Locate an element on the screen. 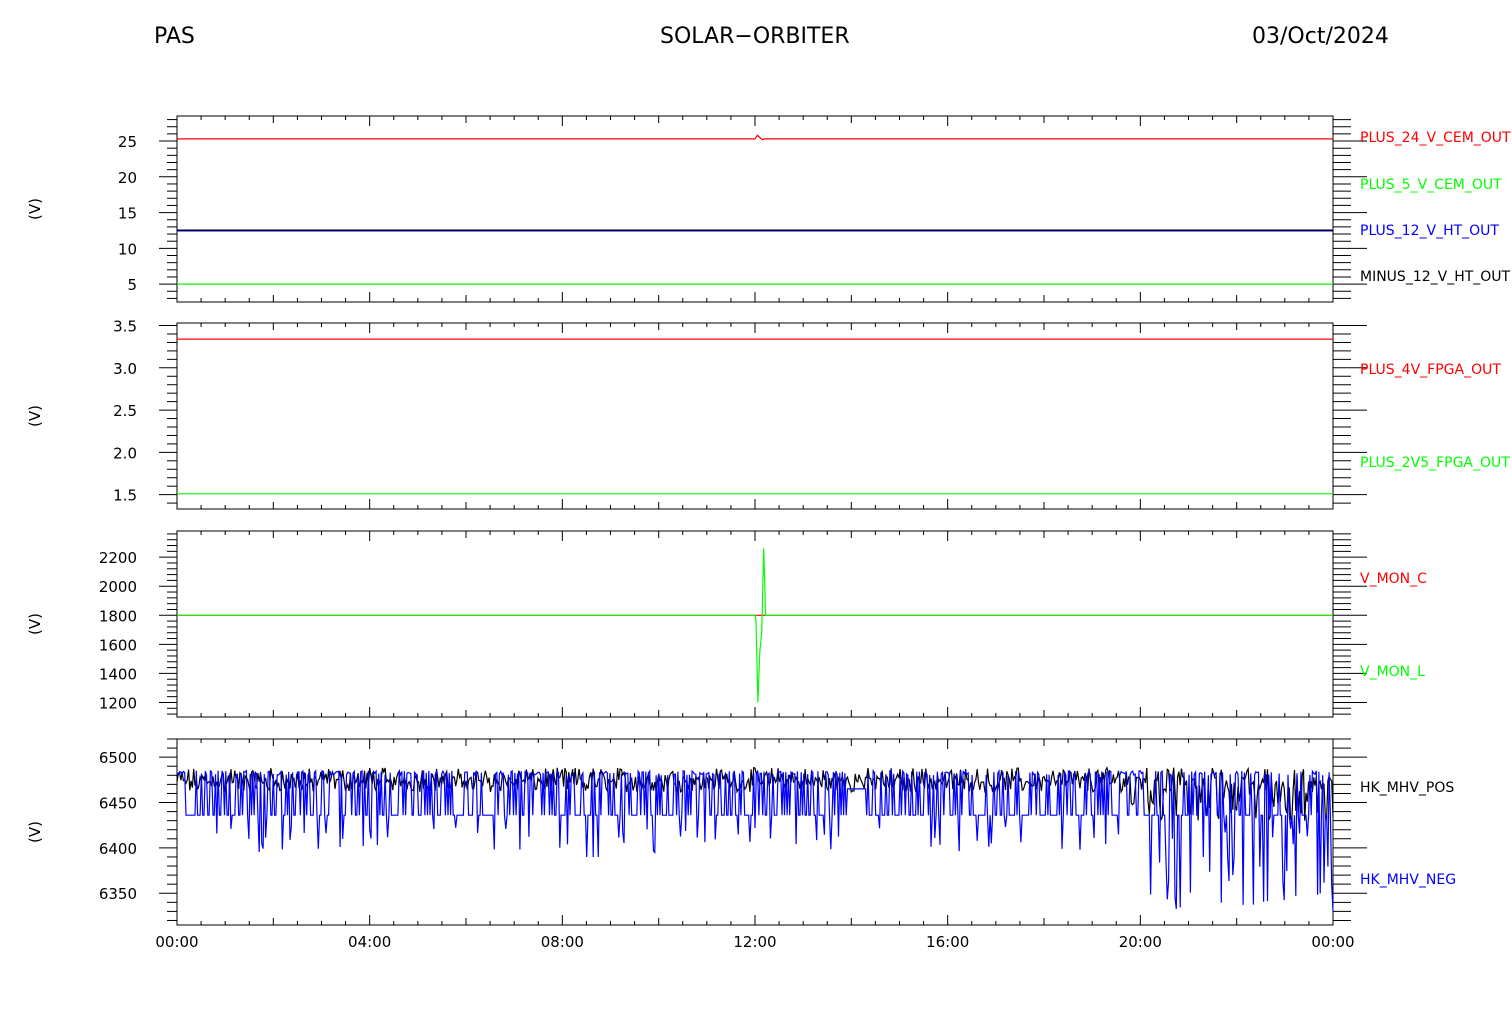  y-tick-label: 25 is located at coordinates (127, 142).